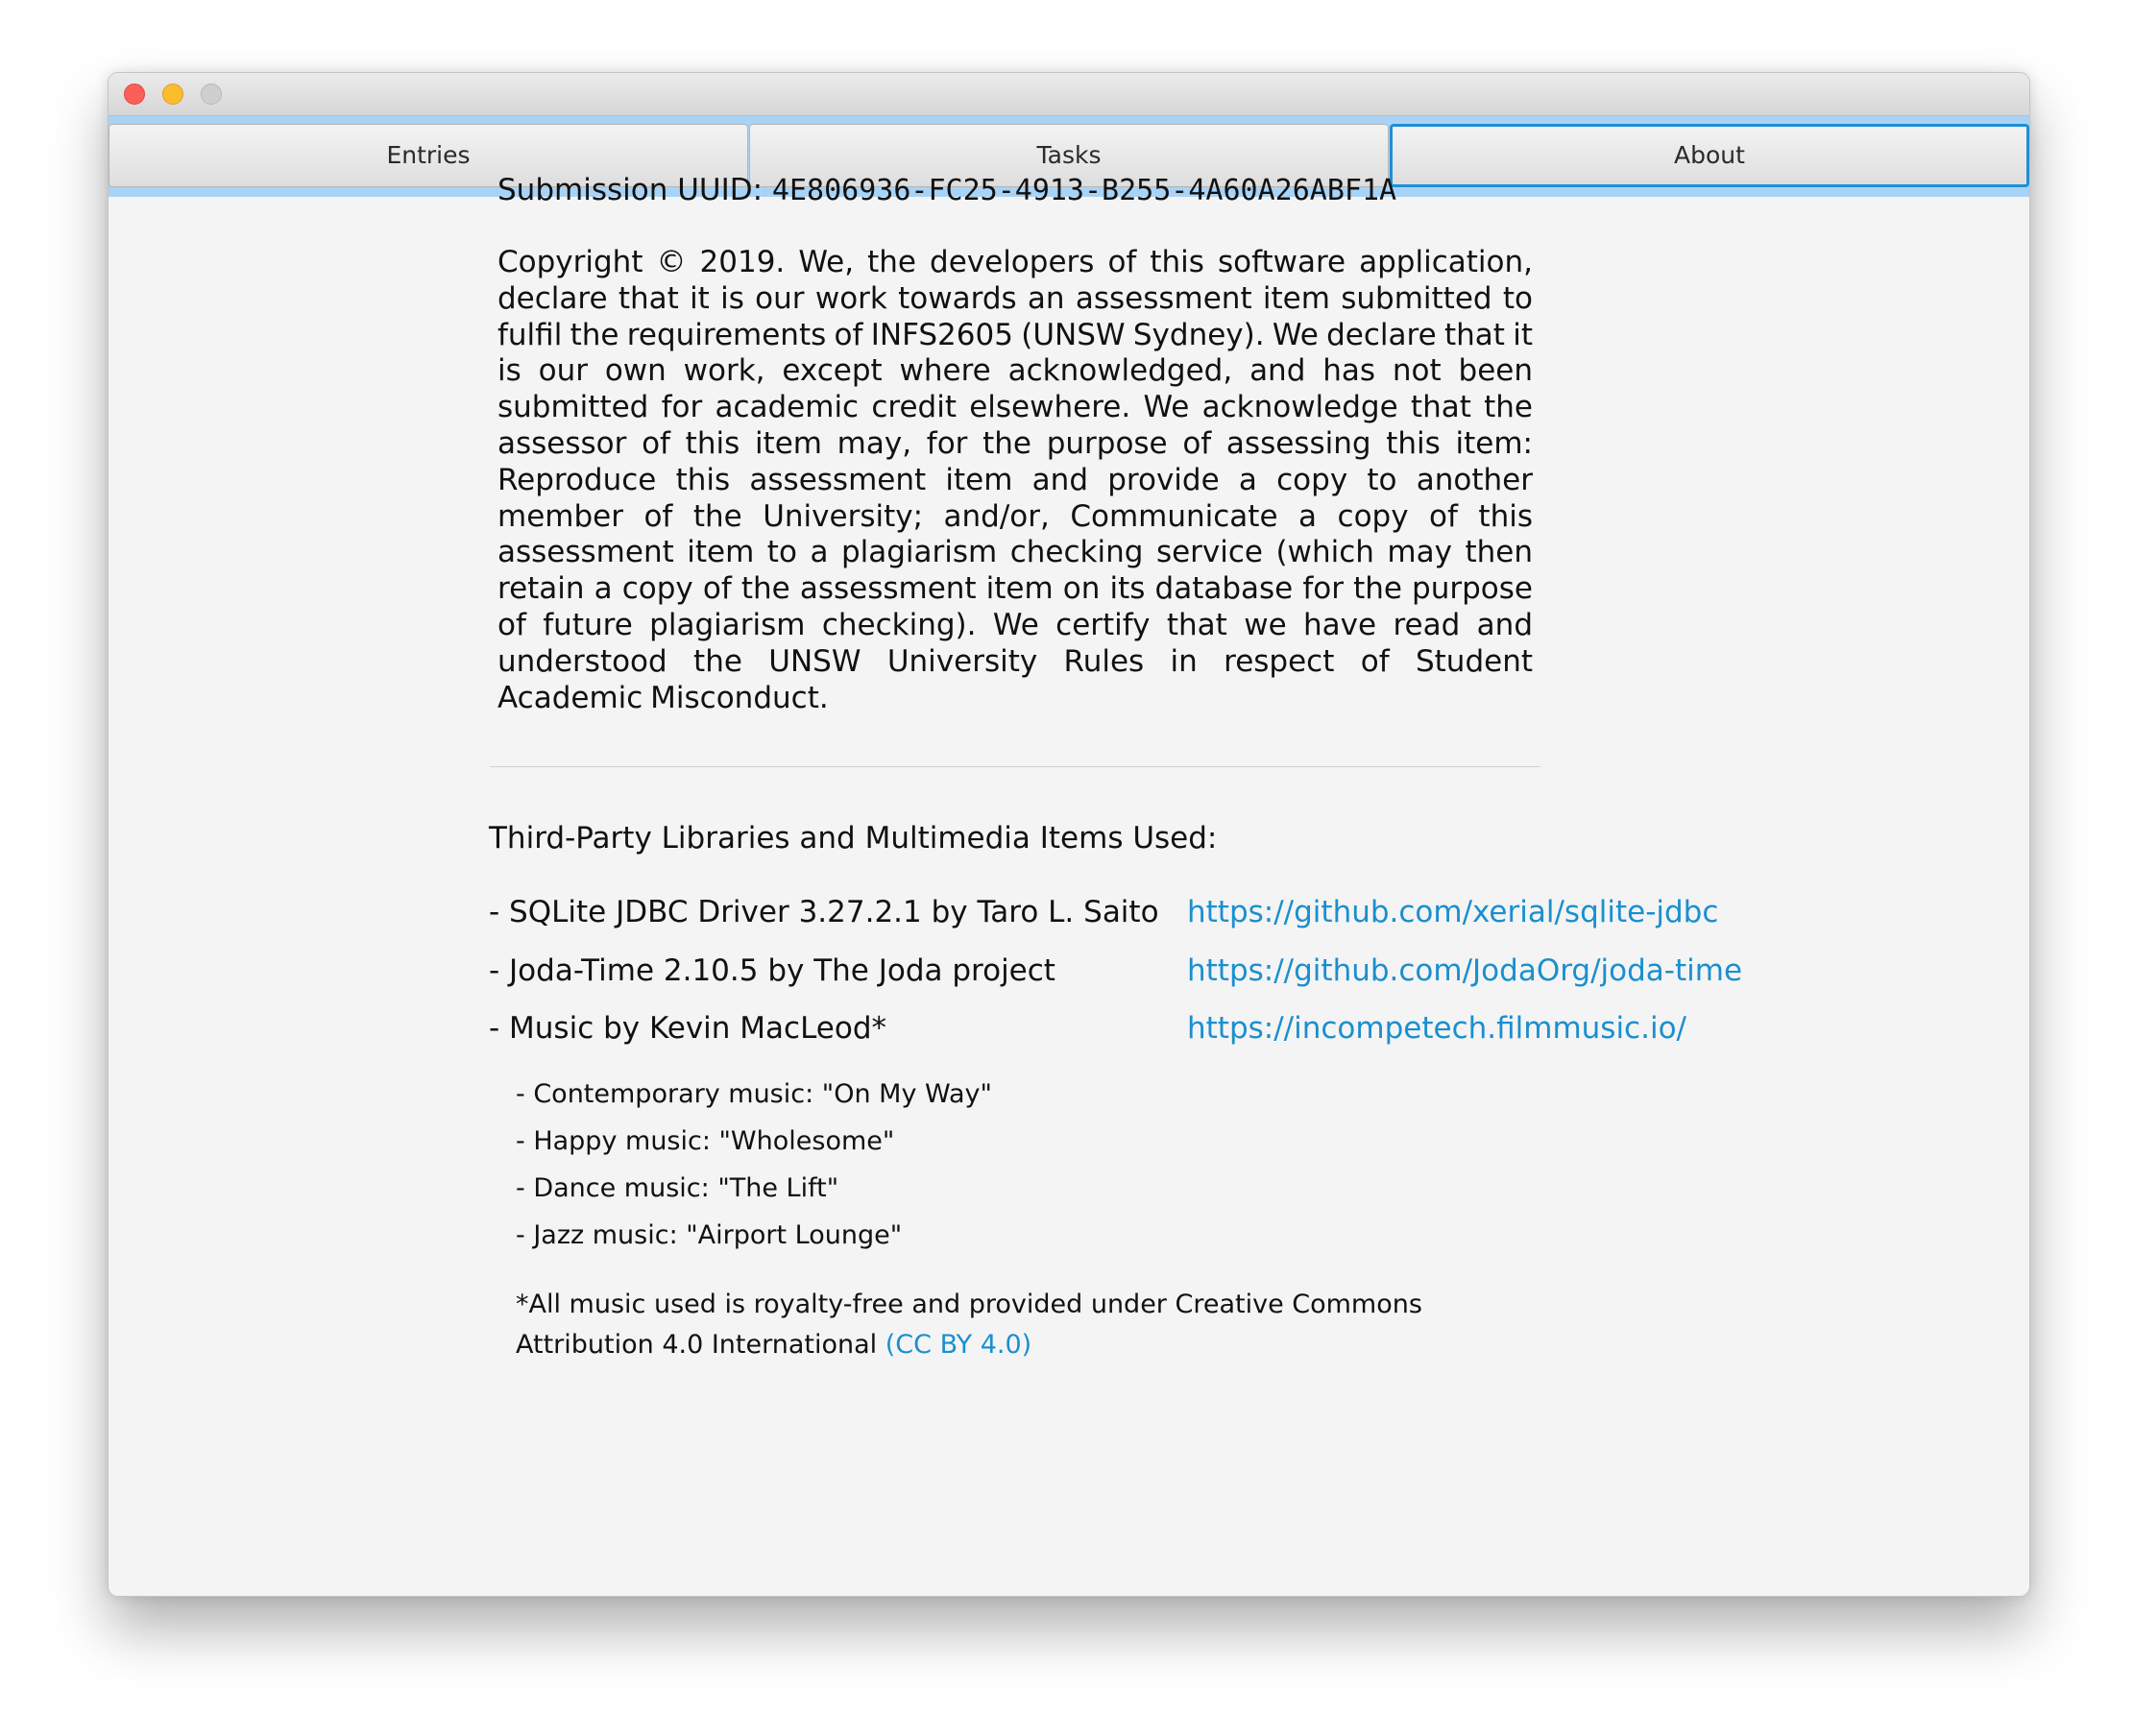  Describe the element at coordinates (1464, 970) in the screenshot. I see `library-link-jodatime: https://github.com/JodaOrg/joda-time` at that location.